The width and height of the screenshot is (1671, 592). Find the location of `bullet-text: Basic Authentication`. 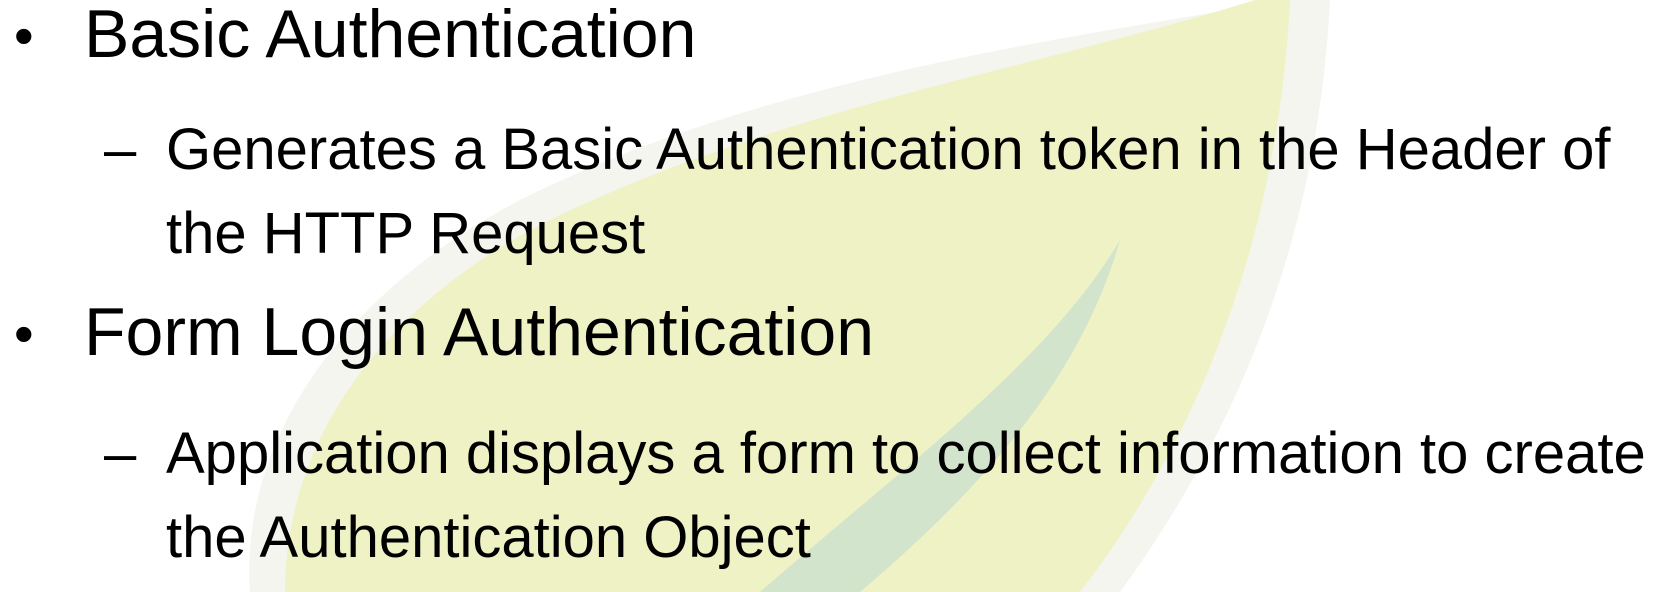

bullet-text: Basic Authentication is located at coordinates (390, 36).